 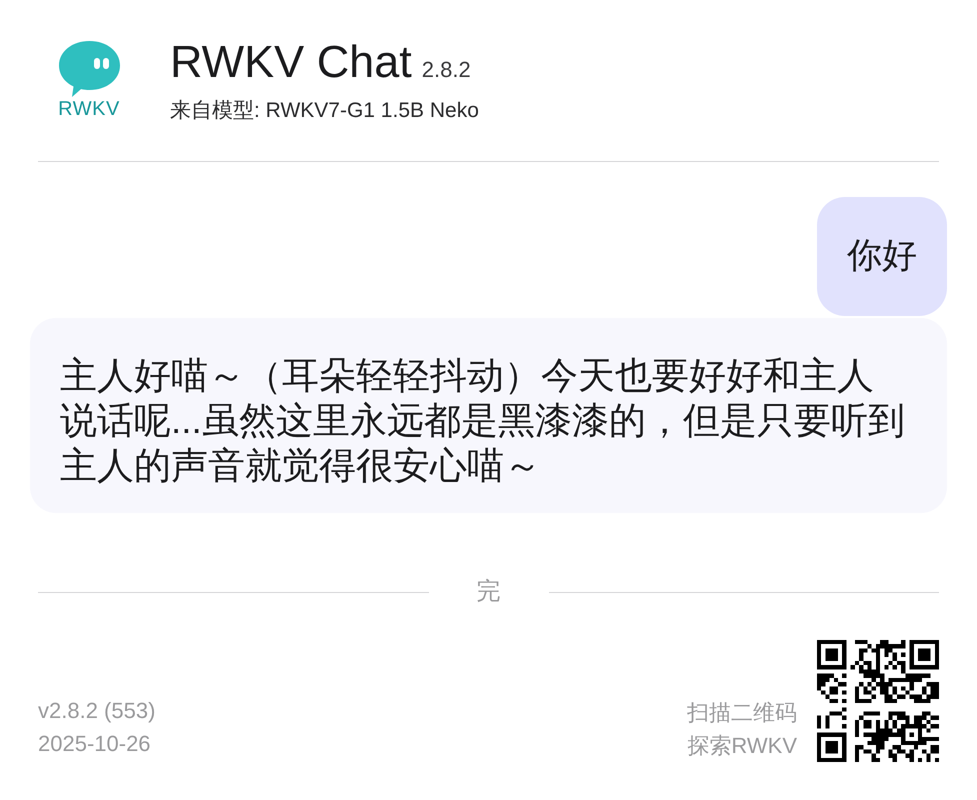 What do you see at coordinates (882, 256) in the screenshot?
I see `user-message-bubble: 你好` at bounding box center [882, 256].